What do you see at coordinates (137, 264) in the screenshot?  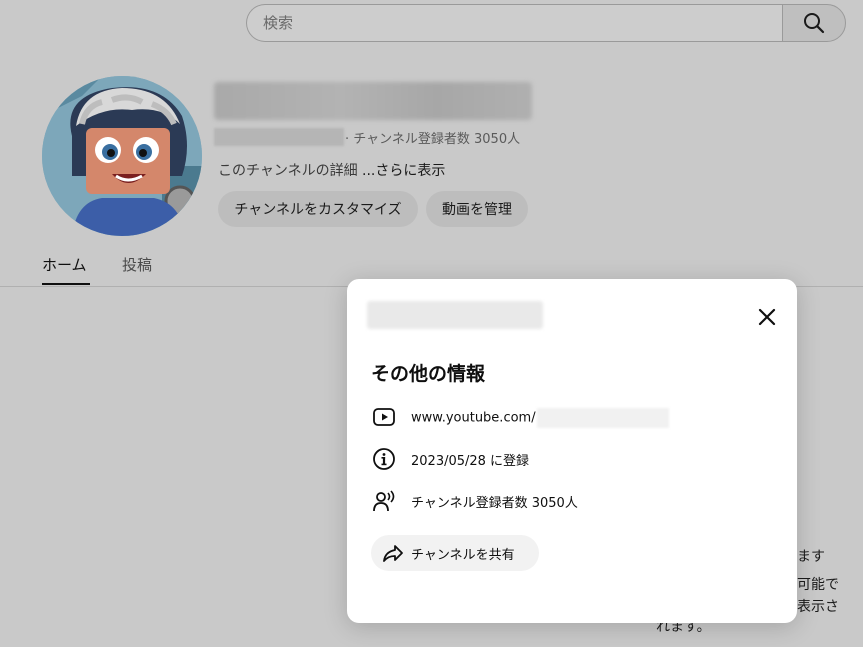 I see `tab-posts: 投稿` at bounding box center [137, 264].